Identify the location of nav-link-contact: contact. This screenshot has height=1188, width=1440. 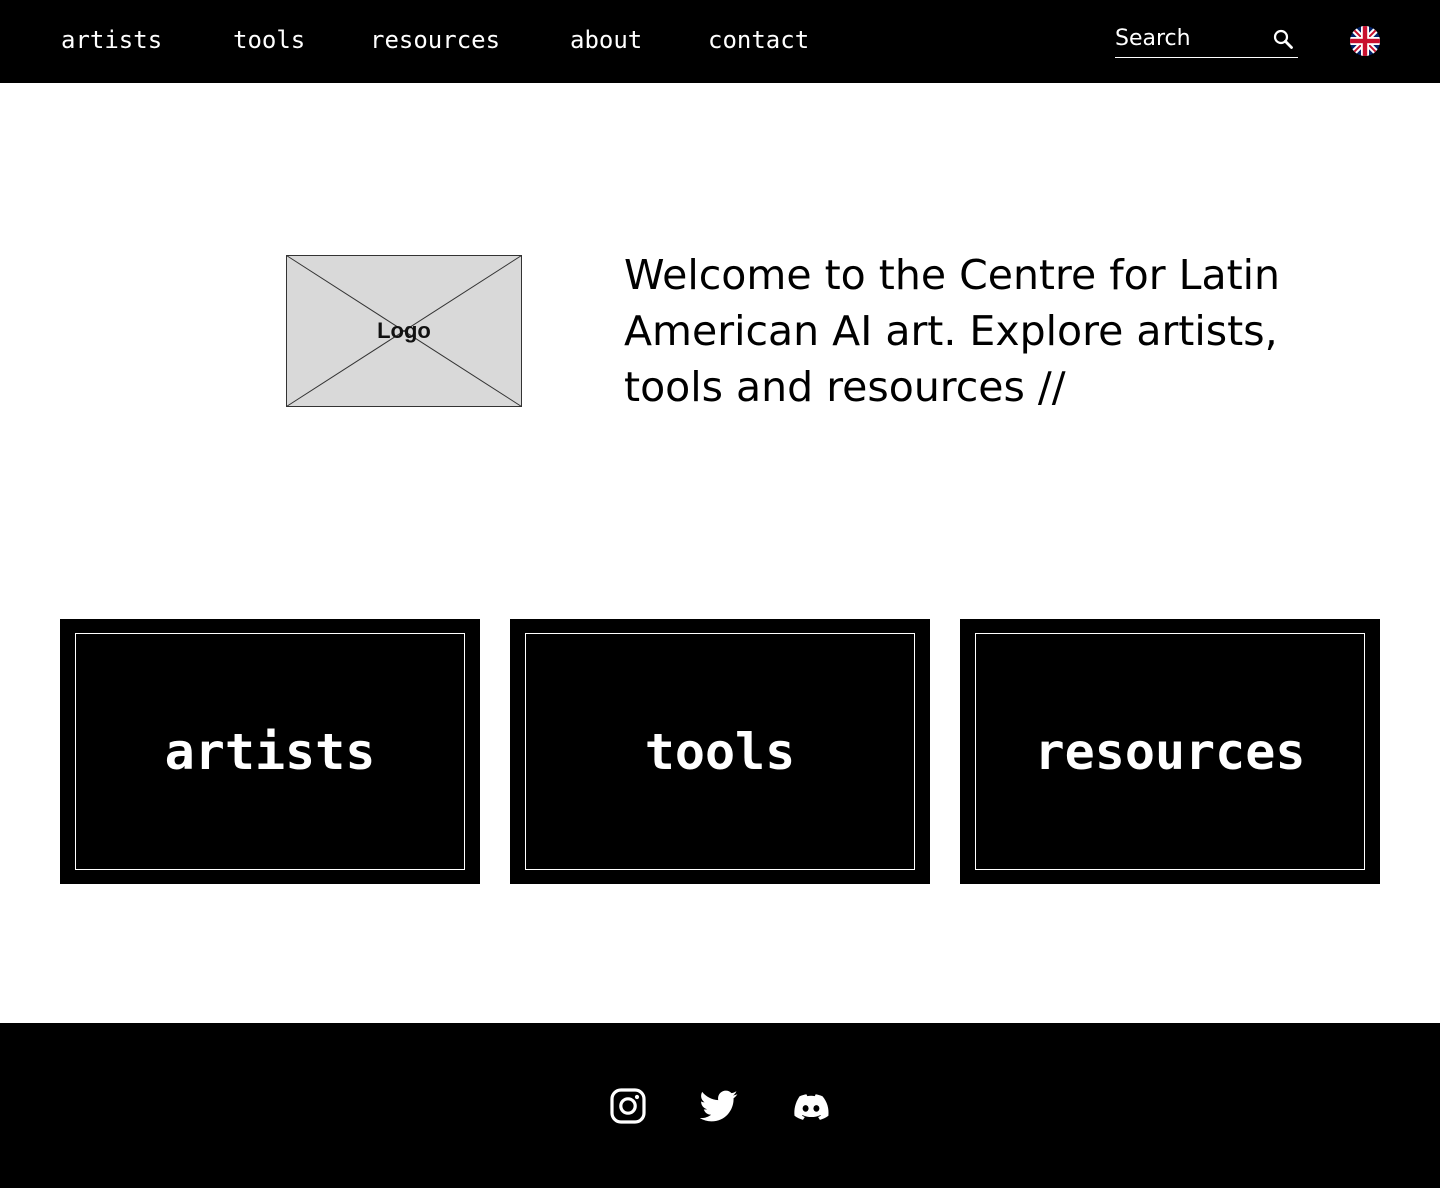
(758, 40).